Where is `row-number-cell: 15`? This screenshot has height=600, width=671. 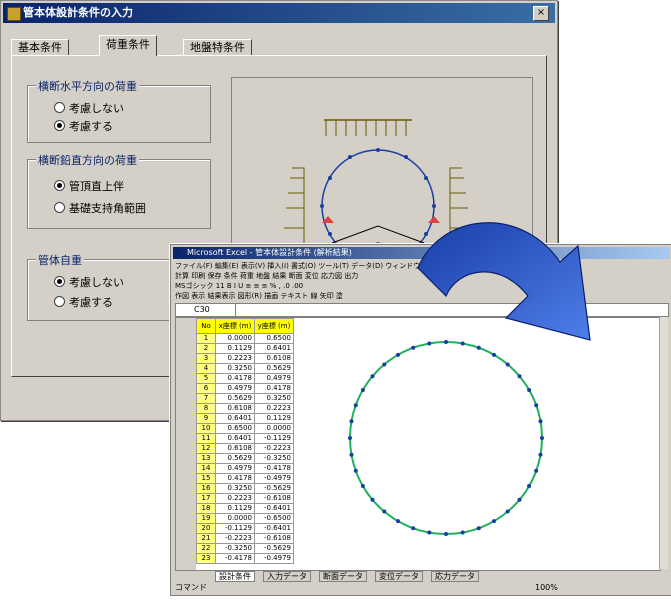 row-number-cell: 15 is located at coordinates (206, 478).